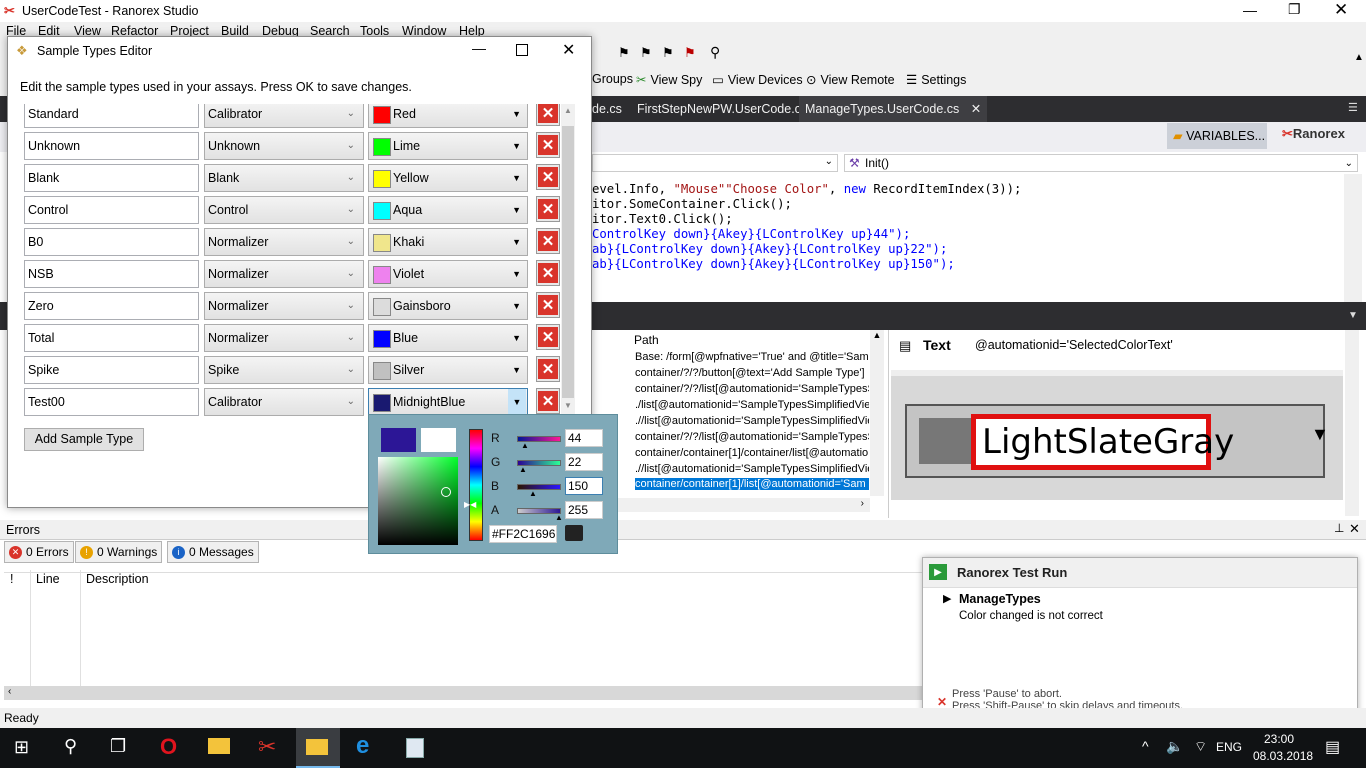 This screenshot has height=768, width=1366. Describe the element at coordinates (523, 469) in the screenshot. I see `green-thumb: ▲` at that location.